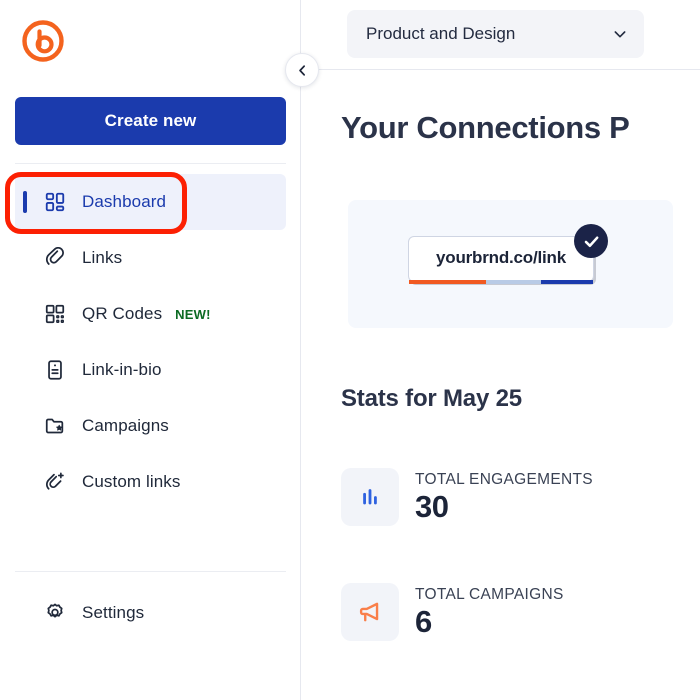 This screenshot has width=700, height=700. What do you see at coordinates (122, 369) in the screenshot?
I see `sidebar-item-label: Link-in-bio` at bounding box center [122, 369].